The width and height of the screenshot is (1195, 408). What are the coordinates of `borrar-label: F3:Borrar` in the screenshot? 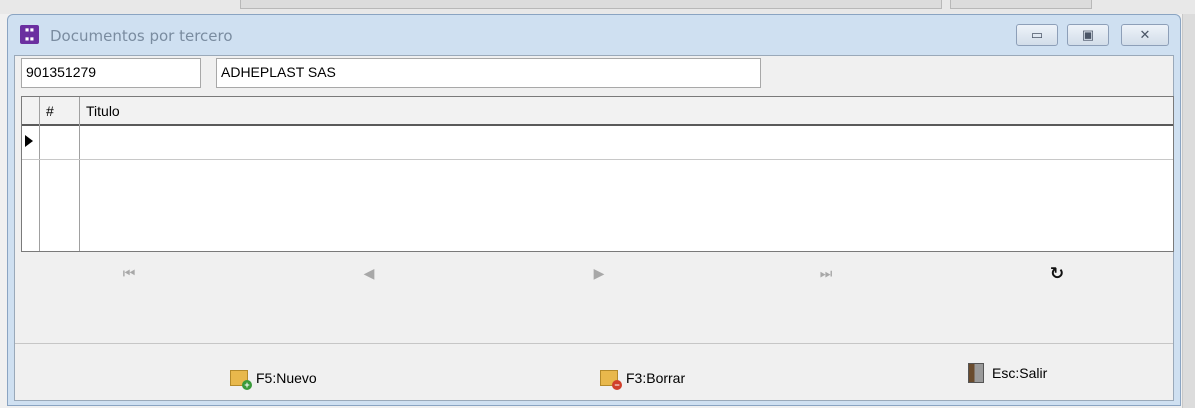 It's located at (656, 378).